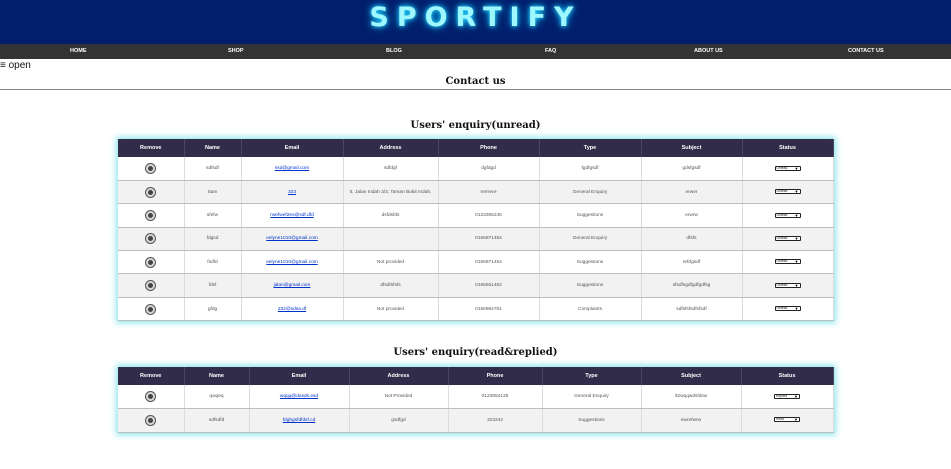 This screenshot has height=469, width=951. Describe the element at coordinates (475, 51) in the screenshot. I see `main-nav: HOME SHOP BLOG FAQ ABOUT US CONTACT US` at that location.